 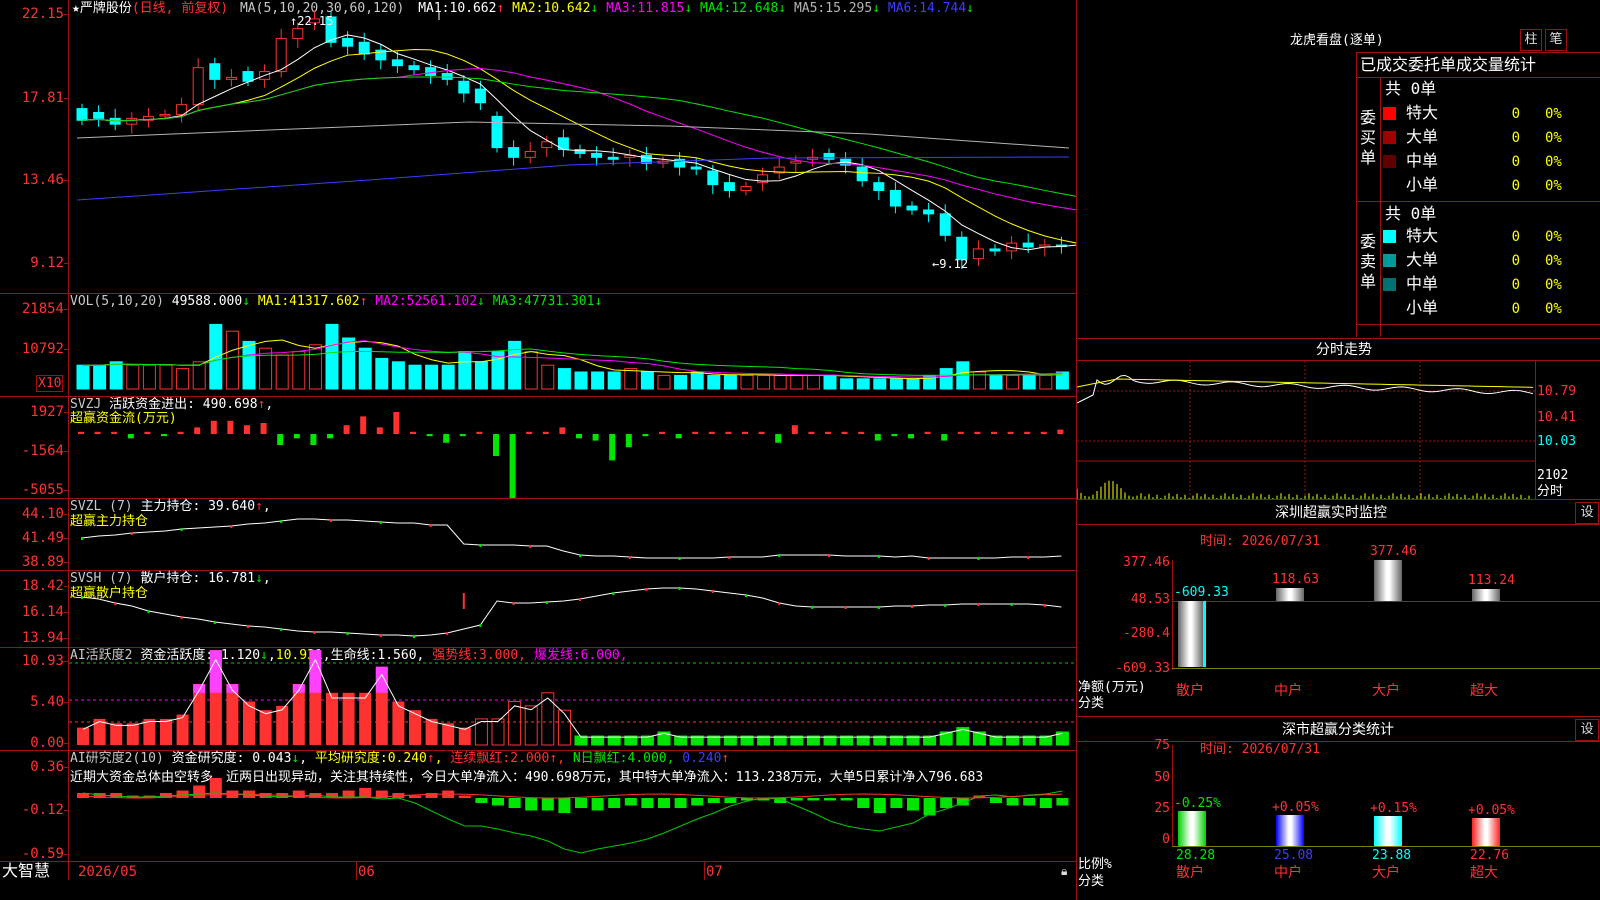 I want to click on tick-mode-button: 笔, so click(x=1556, y=40).